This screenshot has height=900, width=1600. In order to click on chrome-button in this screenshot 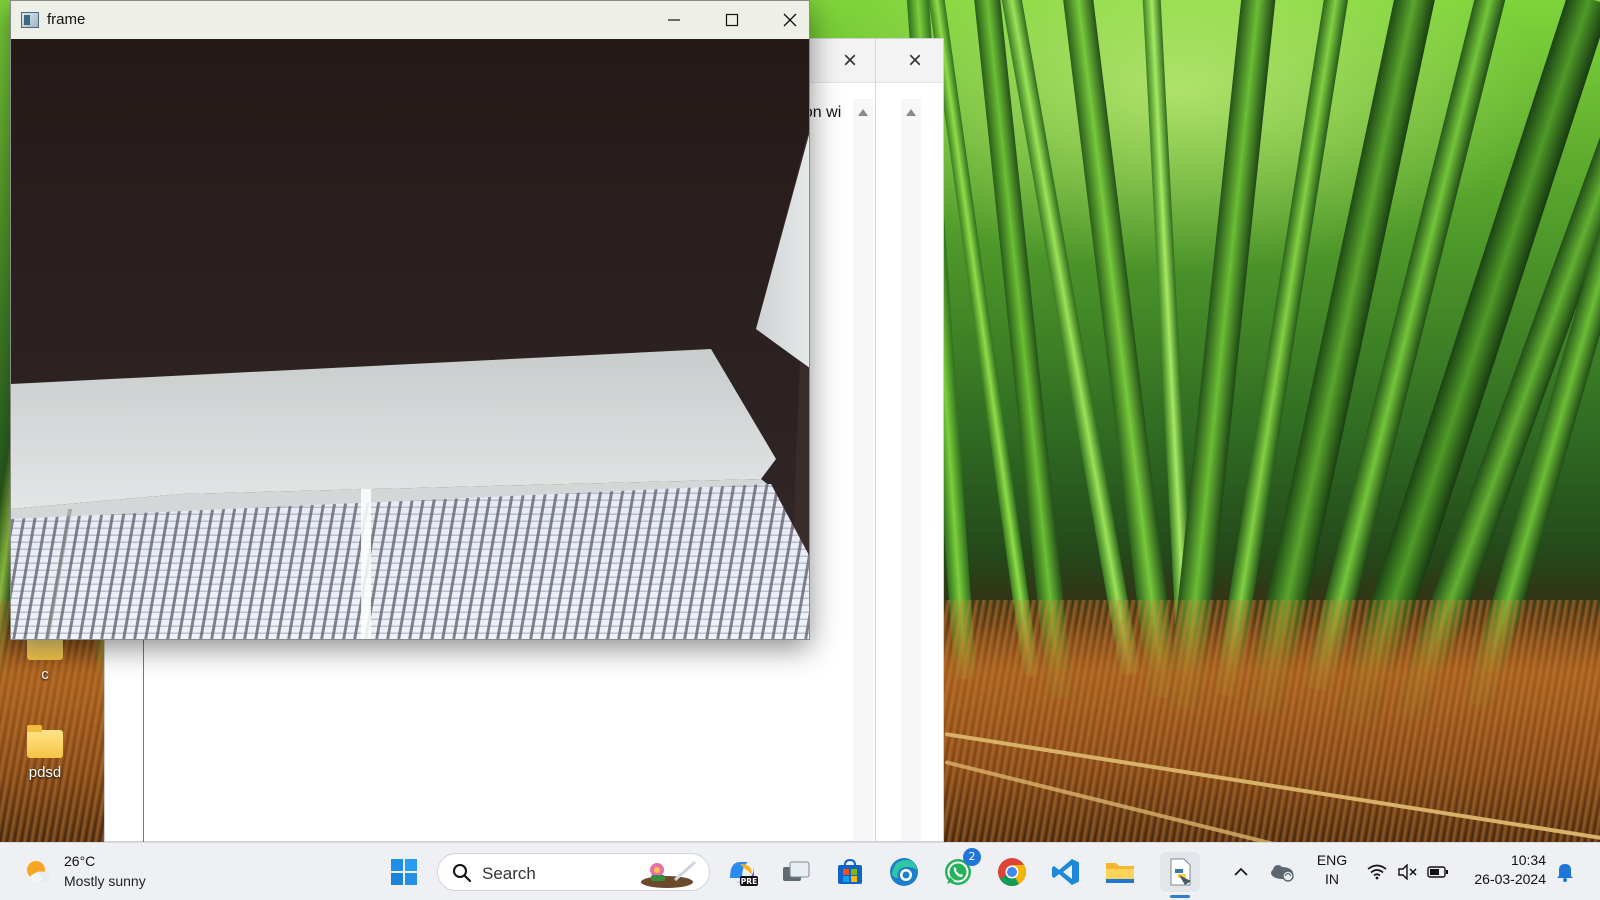, I will do `click(1012, 872)`.